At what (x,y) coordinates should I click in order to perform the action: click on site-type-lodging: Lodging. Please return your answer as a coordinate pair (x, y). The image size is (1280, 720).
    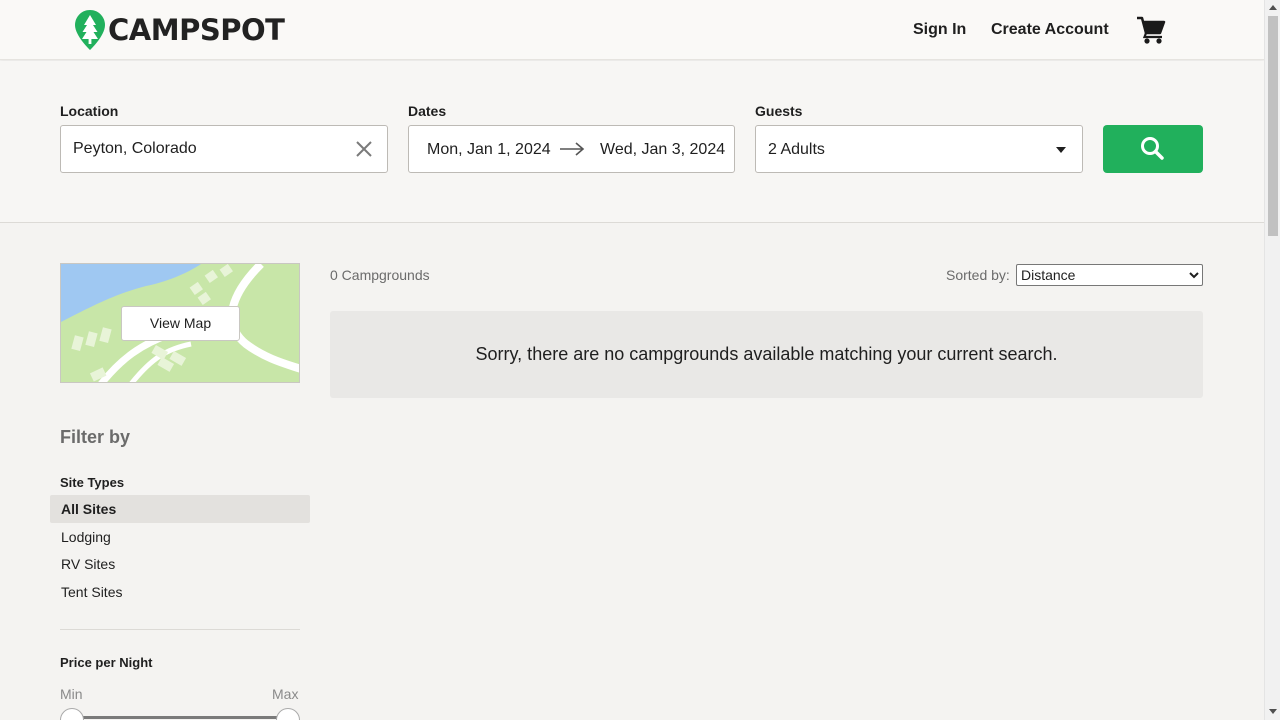
    Looking at the image, I should click on (180, 537).